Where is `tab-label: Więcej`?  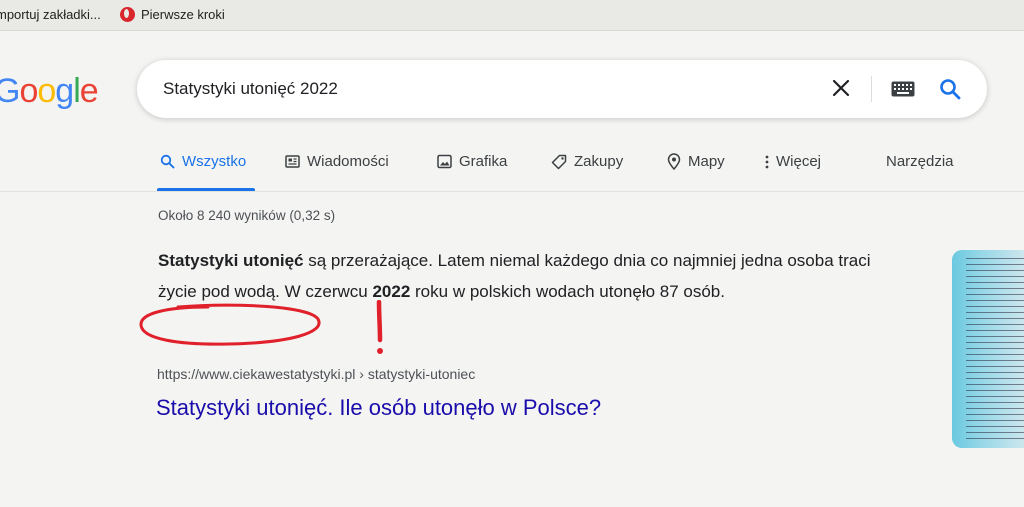
tab-label: Więcej is located at coordinates (799, 161).